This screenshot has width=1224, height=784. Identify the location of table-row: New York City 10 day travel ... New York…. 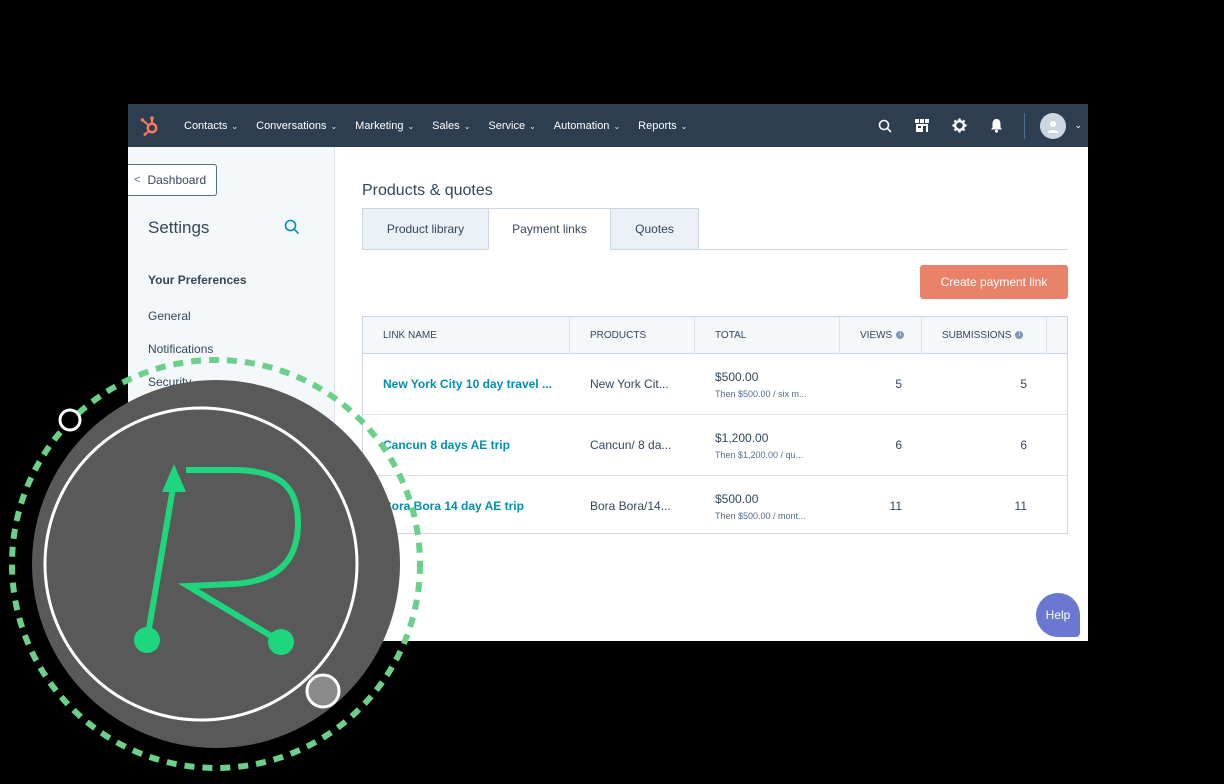
(715, 384).